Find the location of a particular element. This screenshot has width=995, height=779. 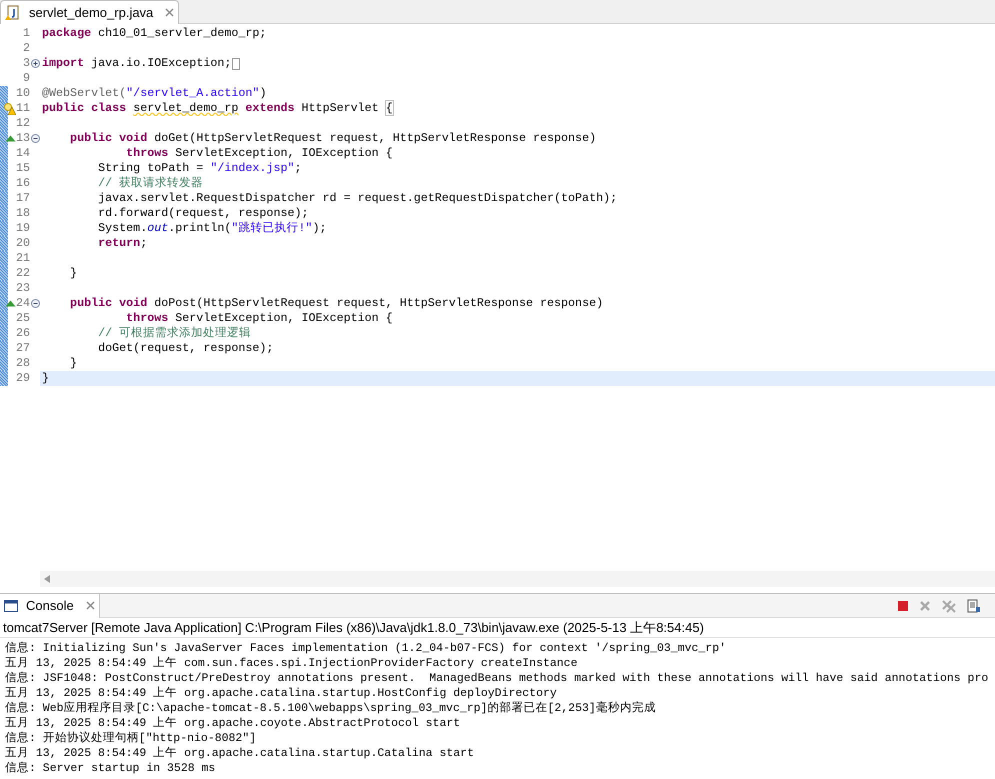

line-number: 23 is located at coordinates (23, 288).